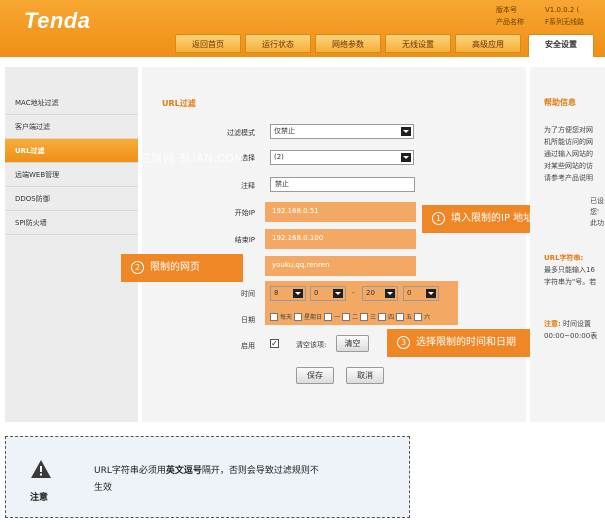 This screenshot has height=524, width=605. Describe the element at coordinates (506, 10) in the screenshot. I see `version-label: 版本号` at that location.